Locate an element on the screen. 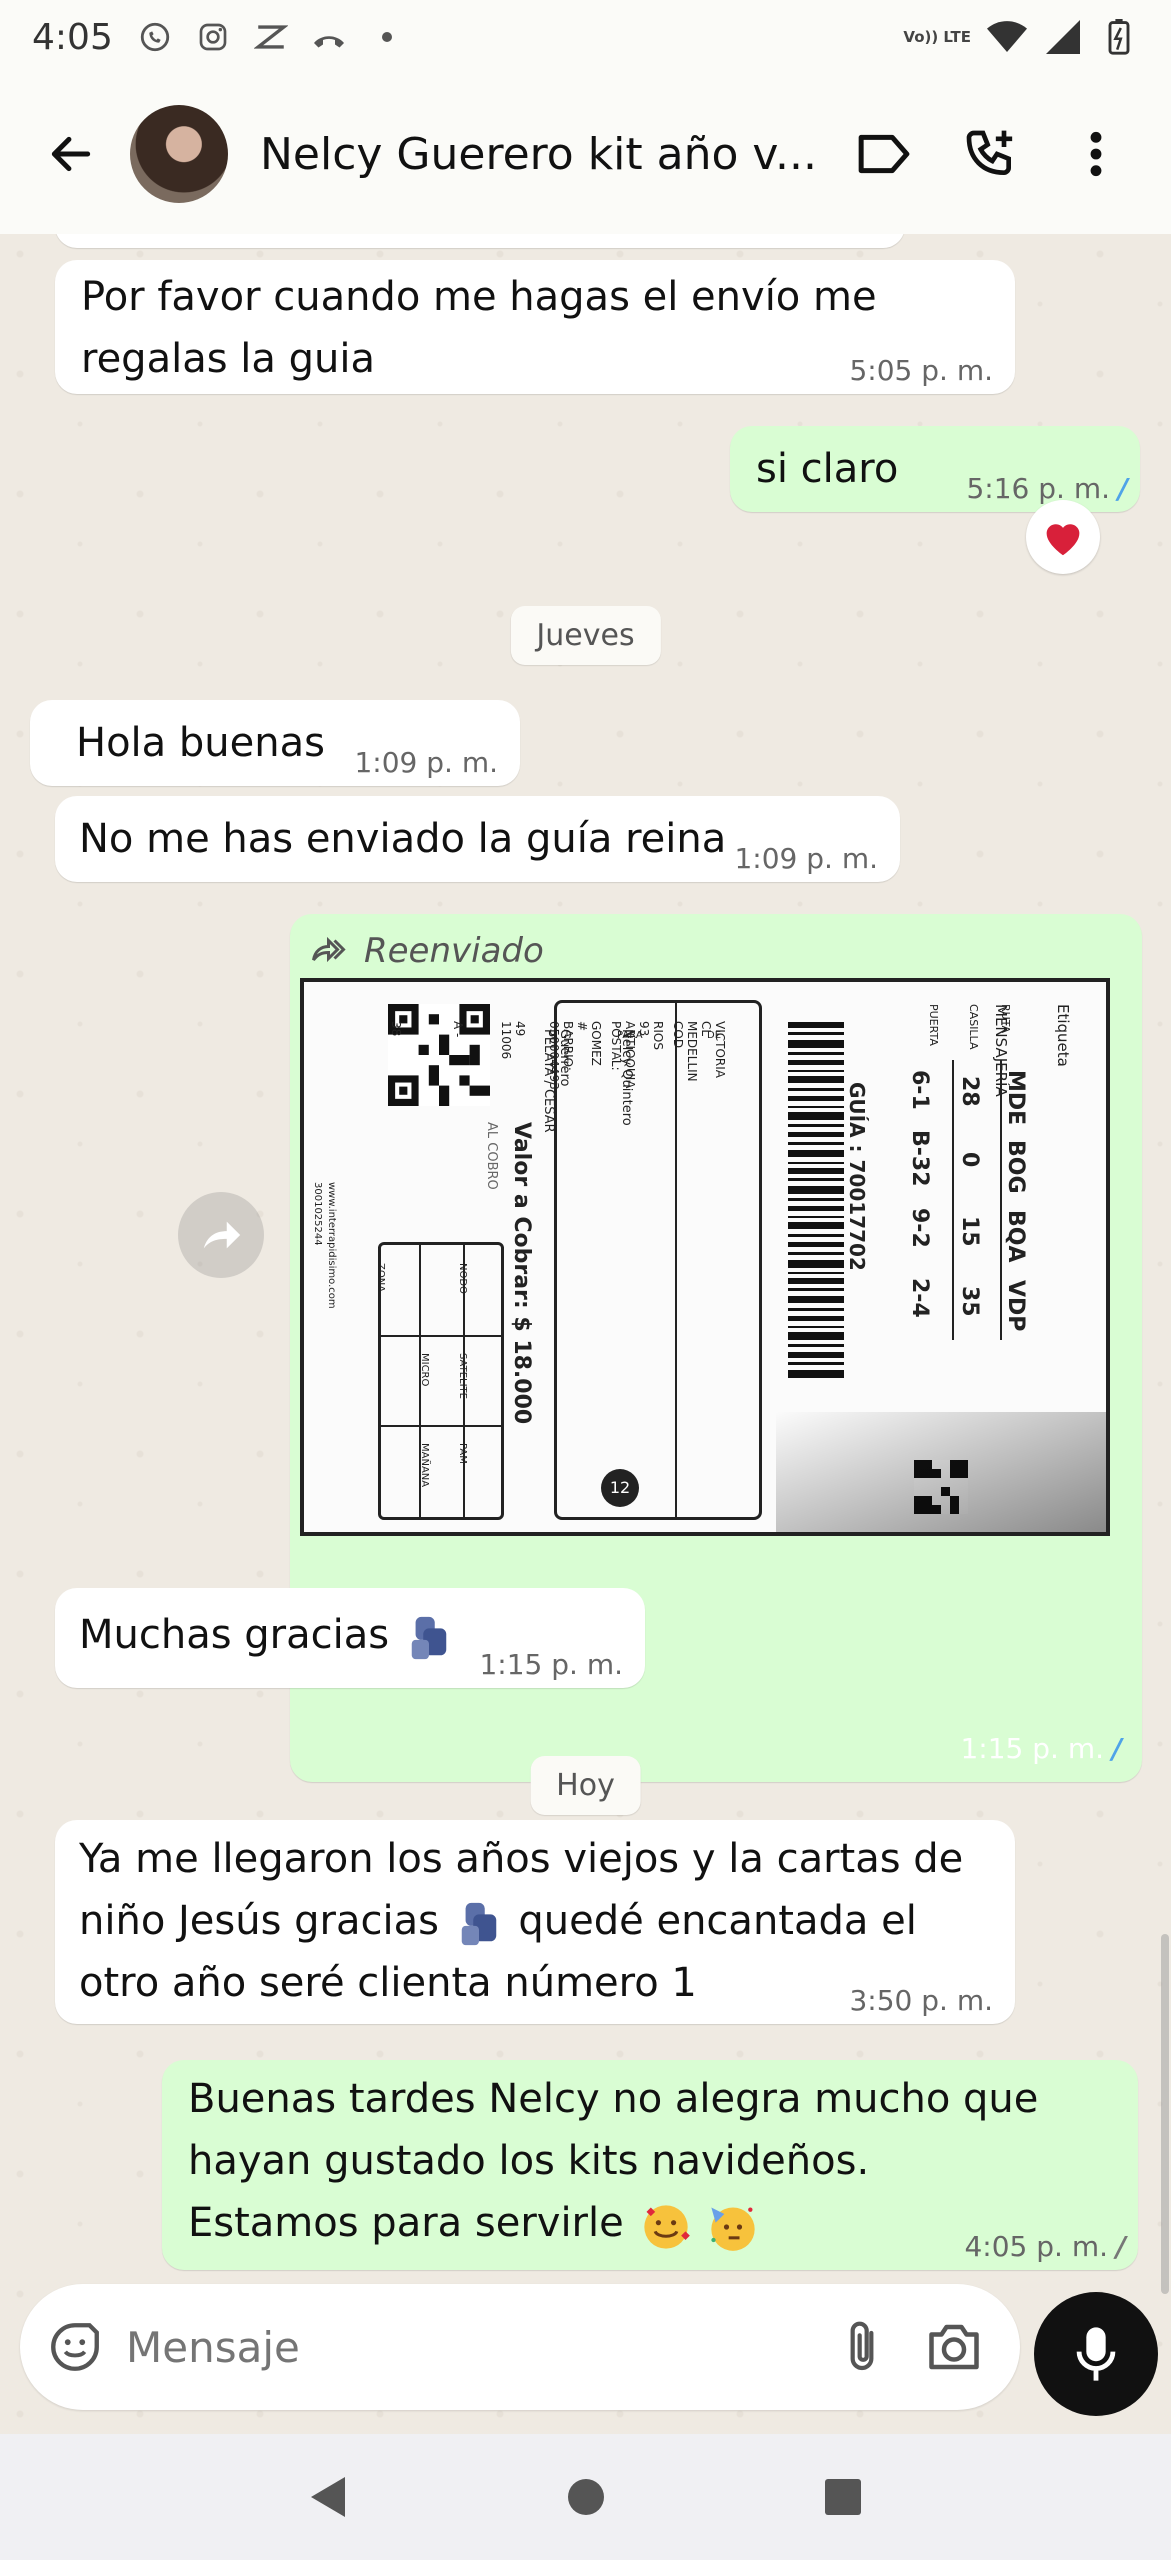 The image size is (1171, 2560). grid-label: MAÑANA is located at coordinates (424, 1465).